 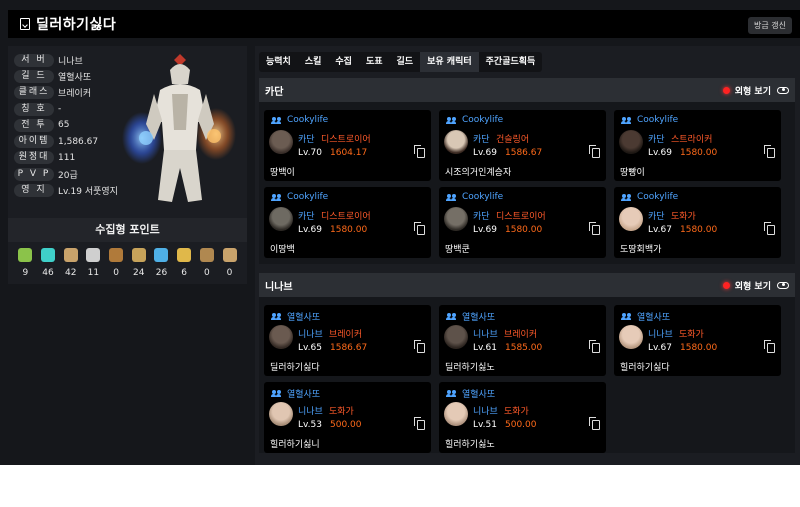 I want to click on orchestra-icon, so click(x=206, y=255).